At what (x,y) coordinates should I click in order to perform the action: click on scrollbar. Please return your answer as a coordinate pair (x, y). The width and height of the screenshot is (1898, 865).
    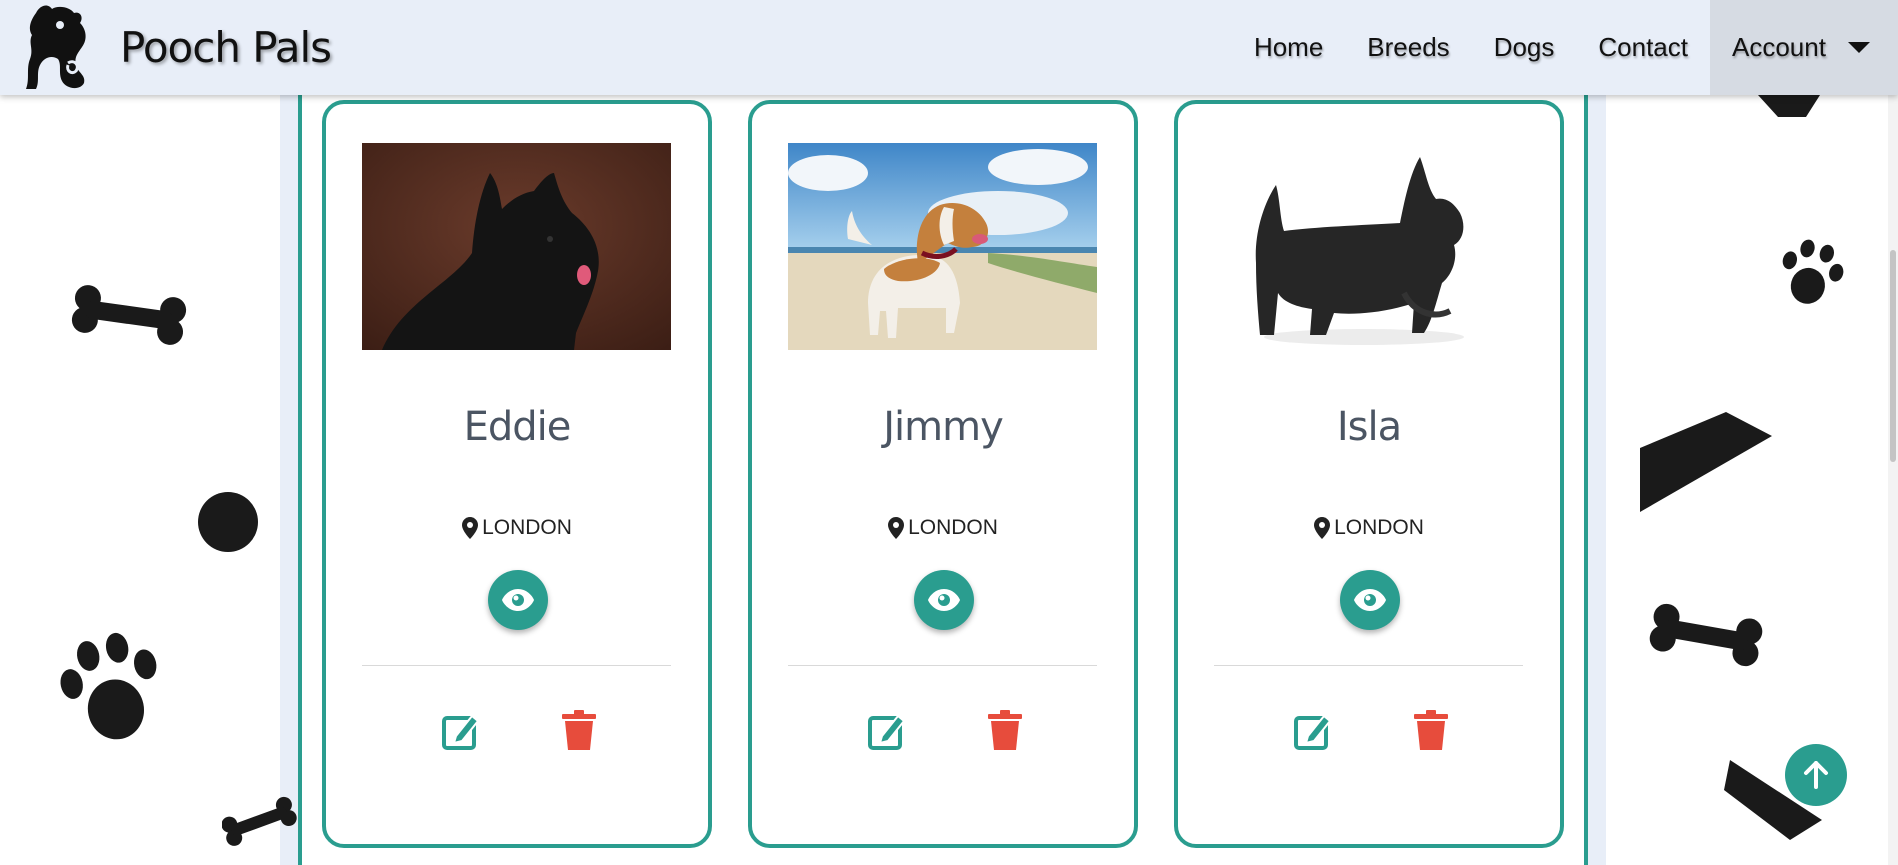
    Looking at the image, I should click on (1893, 480).